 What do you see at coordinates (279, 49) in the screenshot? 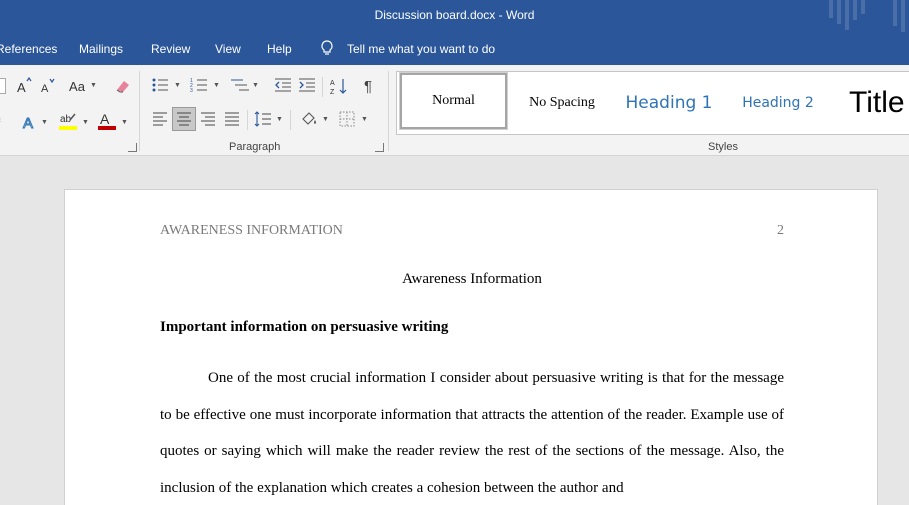
I see `tab-help: Help` at bounding box center [279, 49].